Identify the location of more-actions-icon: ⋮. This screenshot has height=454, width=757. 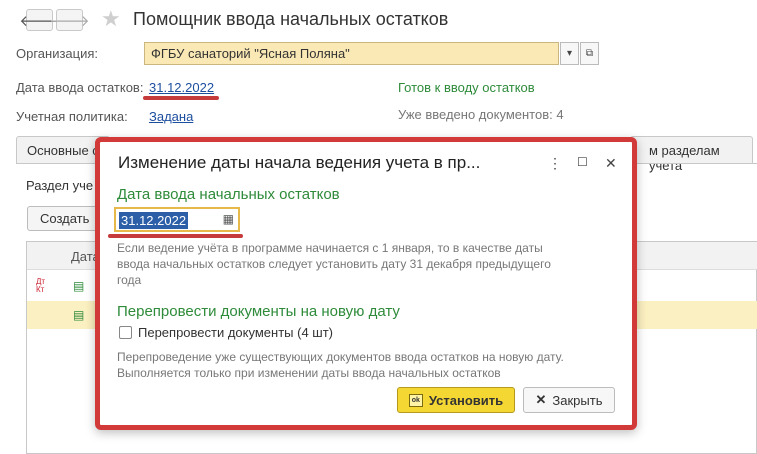
(555, 163).